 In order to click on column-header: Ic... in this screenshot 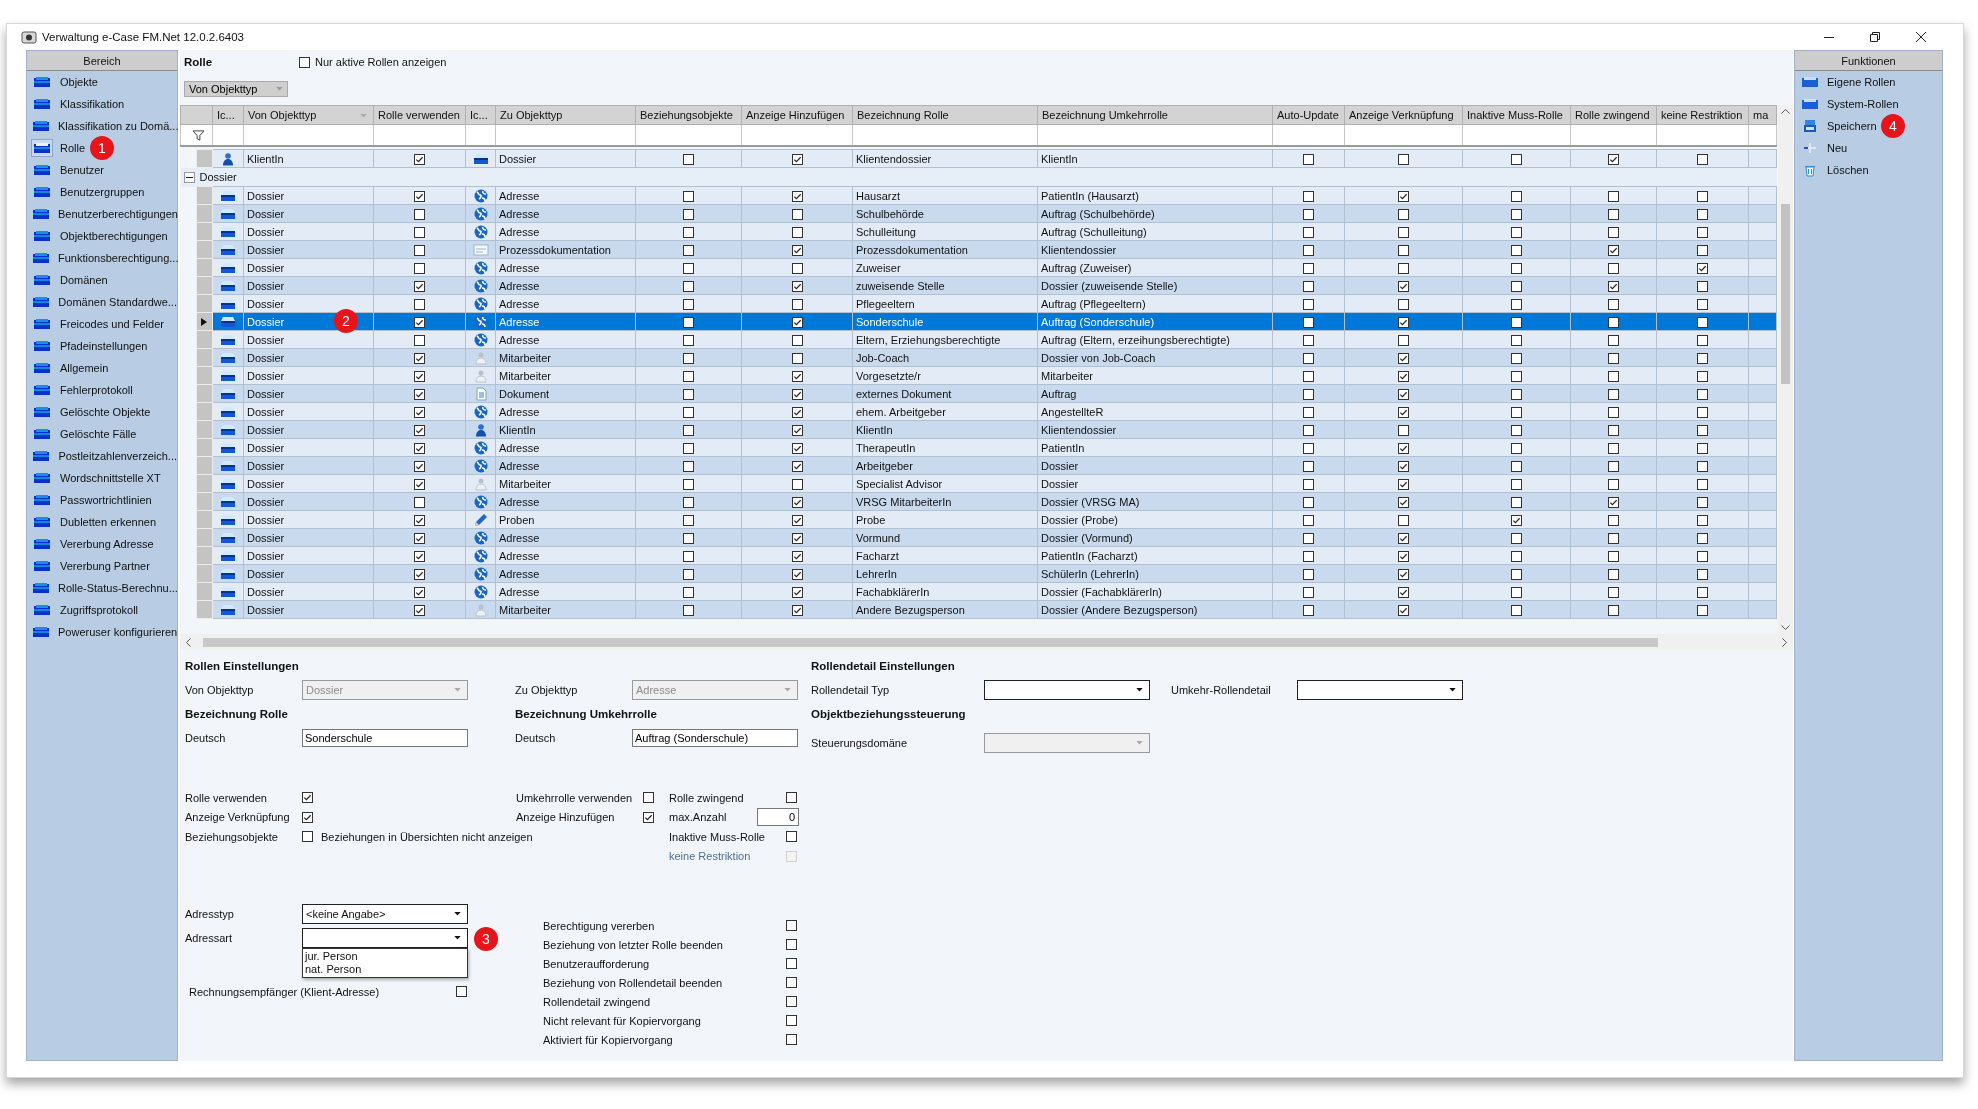, I will do `click(480, 115)`.